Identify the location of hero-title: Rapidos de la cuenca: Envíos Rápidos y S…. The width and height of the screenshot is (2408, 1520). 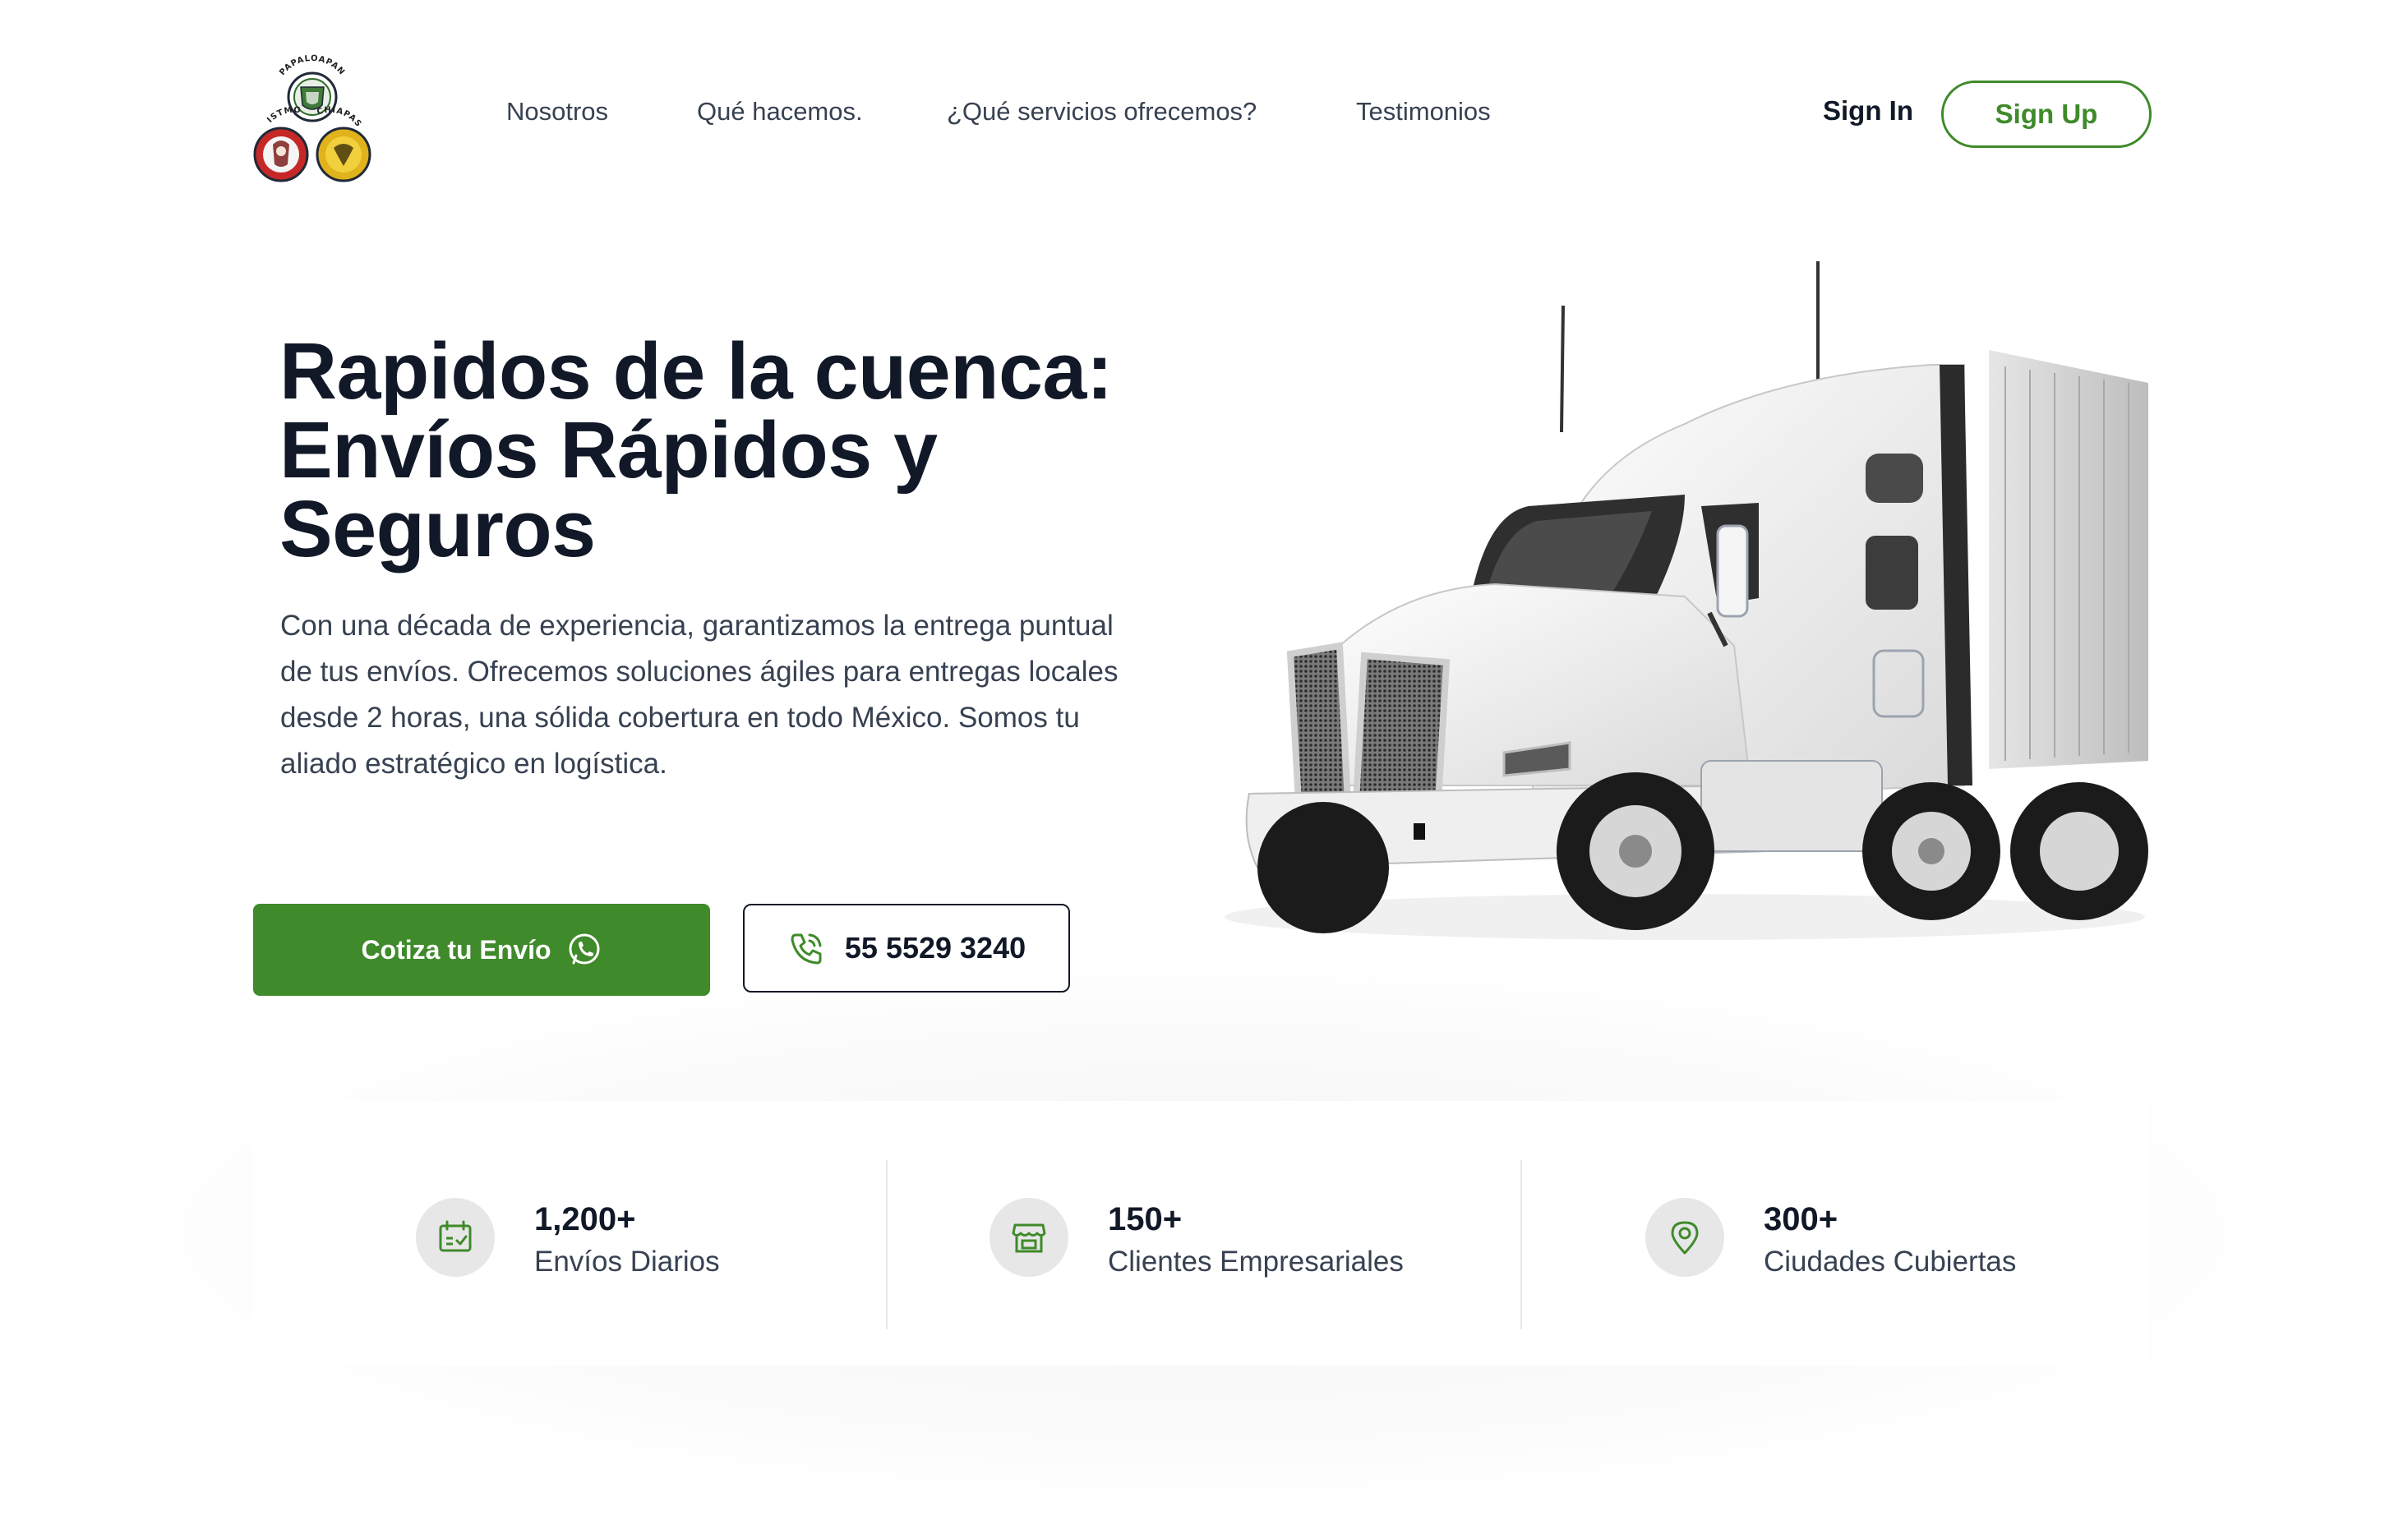
(696, 449).